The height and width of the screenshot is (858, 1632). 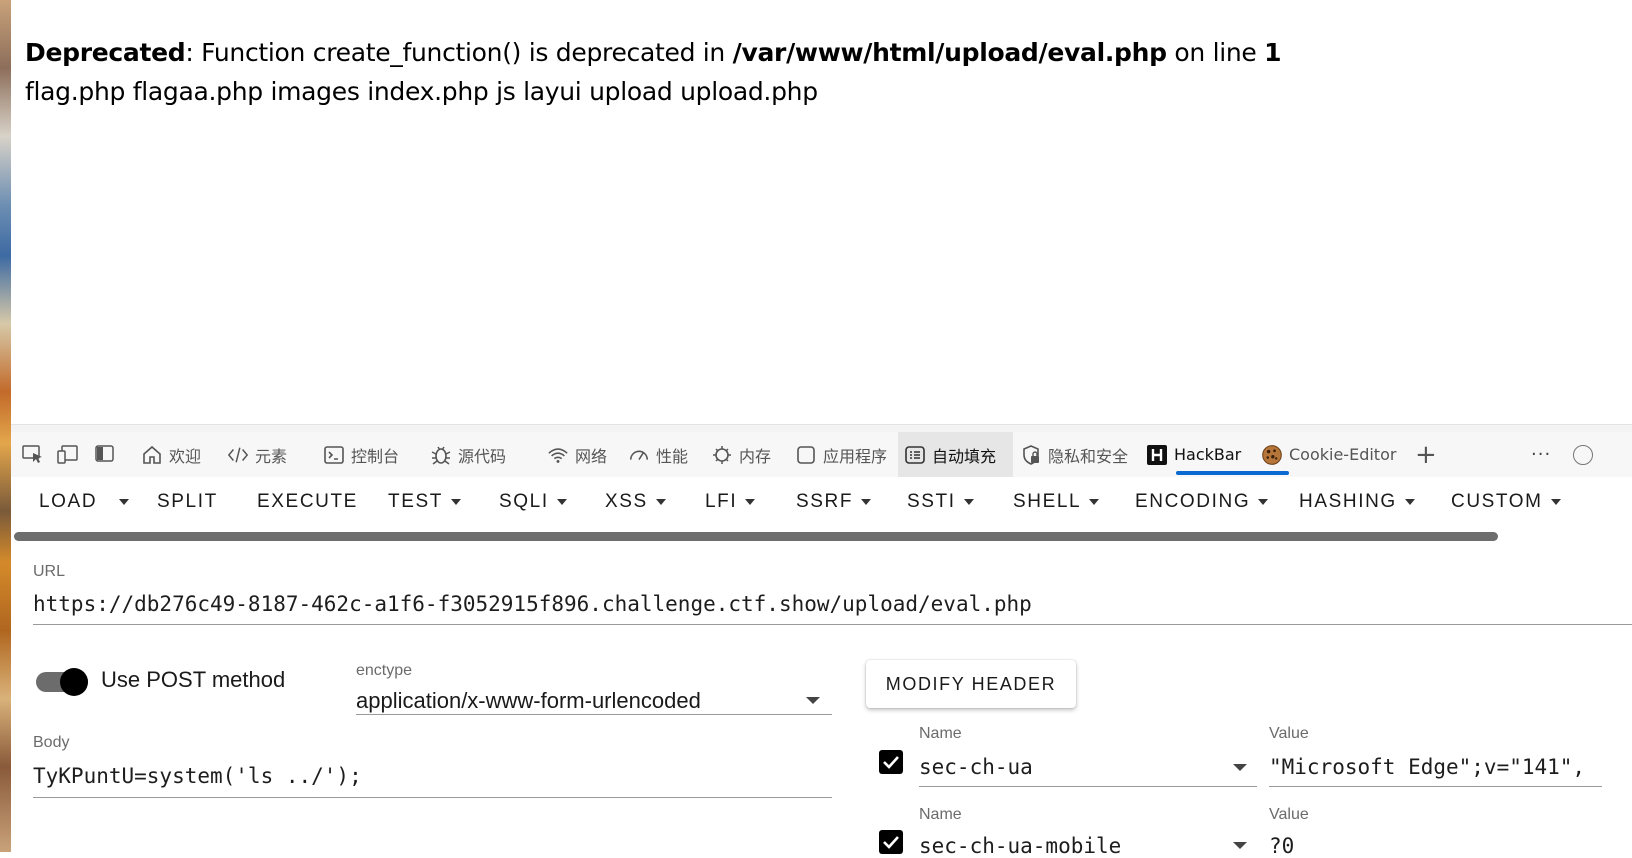 I want to click on enctype-dropdown-caret, so click(x=813, y=700).